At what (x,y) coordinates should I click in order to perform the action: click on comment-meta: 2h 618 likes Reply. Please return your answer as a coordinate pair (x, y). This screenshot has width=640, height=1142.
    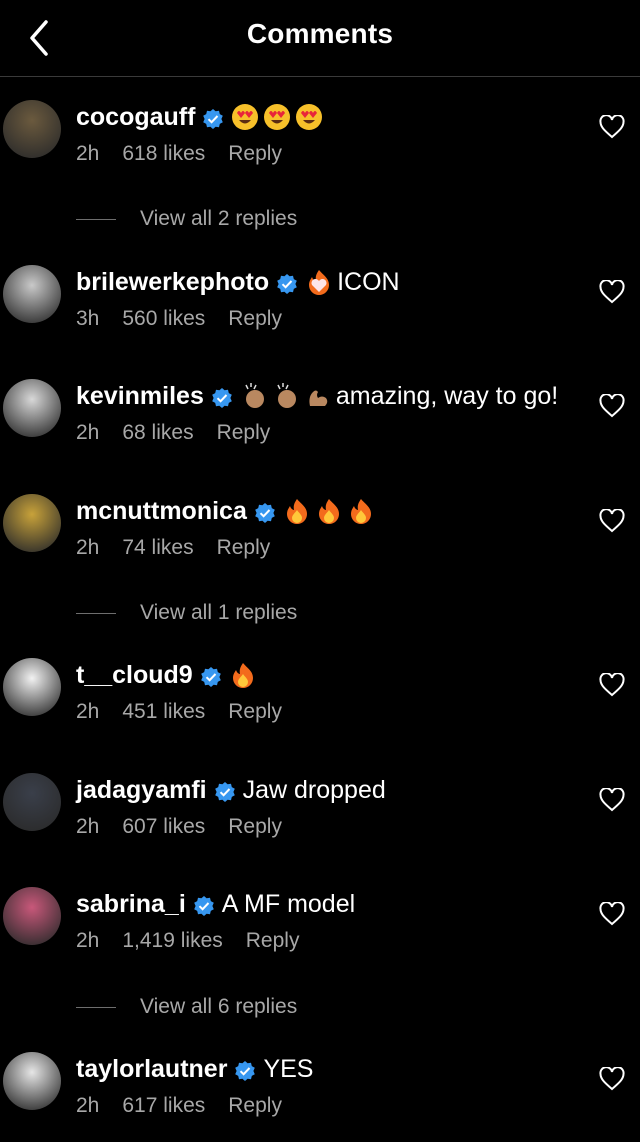
    Looking at the image, I should click on (190, 154).